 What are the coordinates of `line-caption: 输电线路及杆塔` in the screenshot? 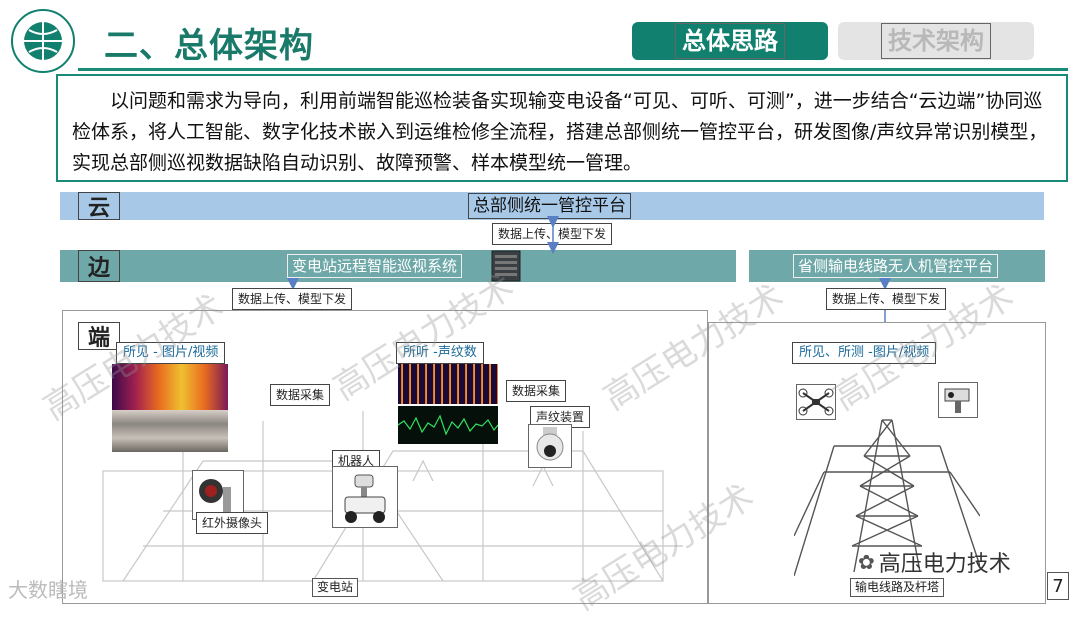 It's located at (897, 587).